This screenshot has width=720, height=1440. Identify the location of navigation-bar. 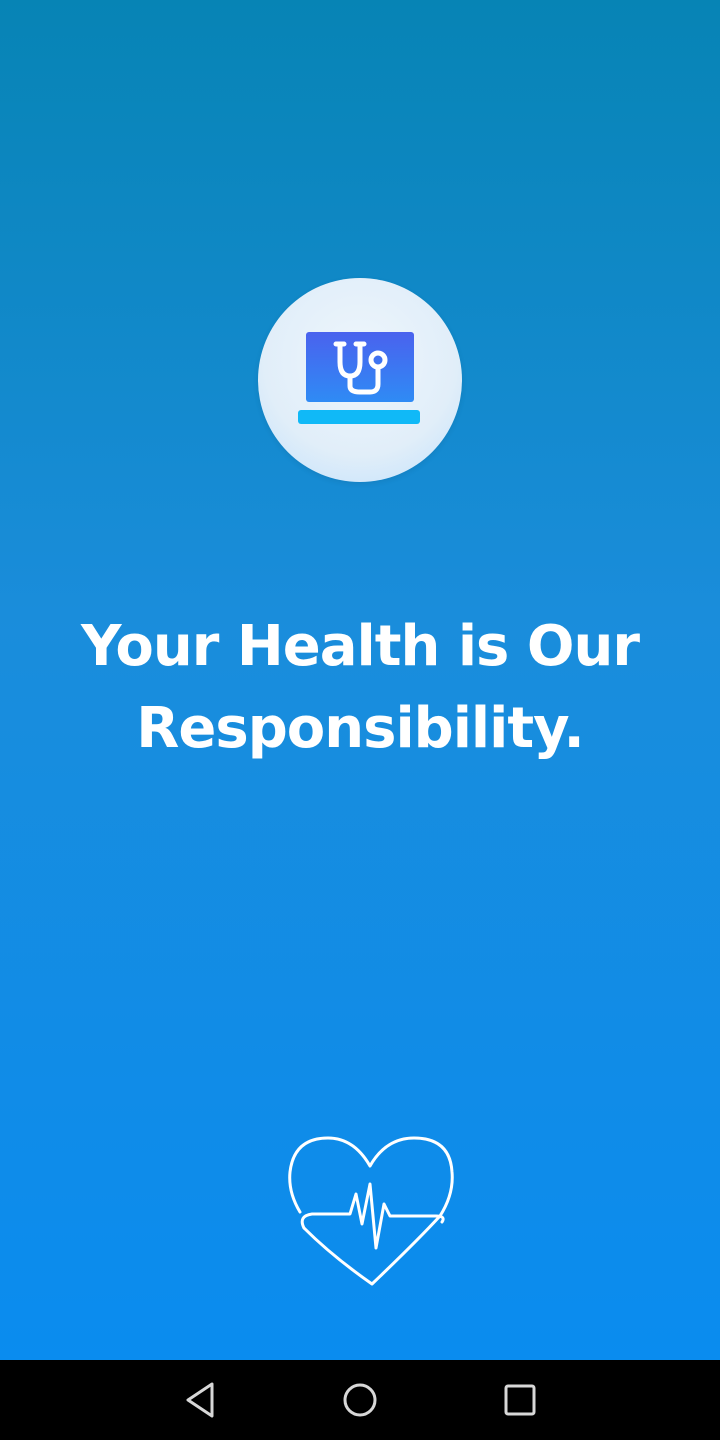
(360, 1400).